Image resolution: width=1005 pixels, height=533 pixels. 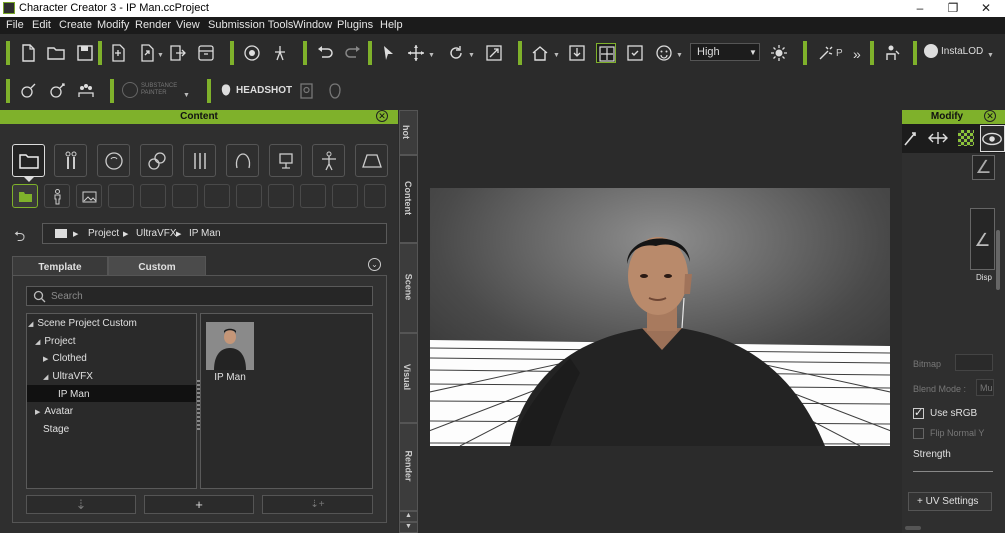 I want to click on flip-normal-y-checkbox, so click(x=918, y=433).